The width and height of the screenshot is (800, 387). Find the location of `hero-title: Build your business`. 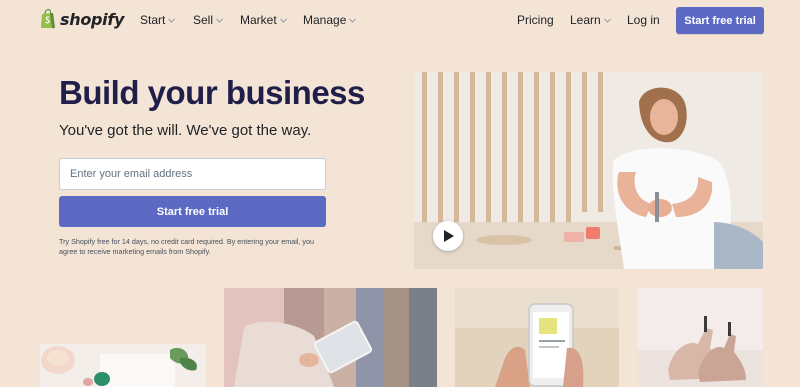

hero-title: Build your business is located at coordinates (212, 92).